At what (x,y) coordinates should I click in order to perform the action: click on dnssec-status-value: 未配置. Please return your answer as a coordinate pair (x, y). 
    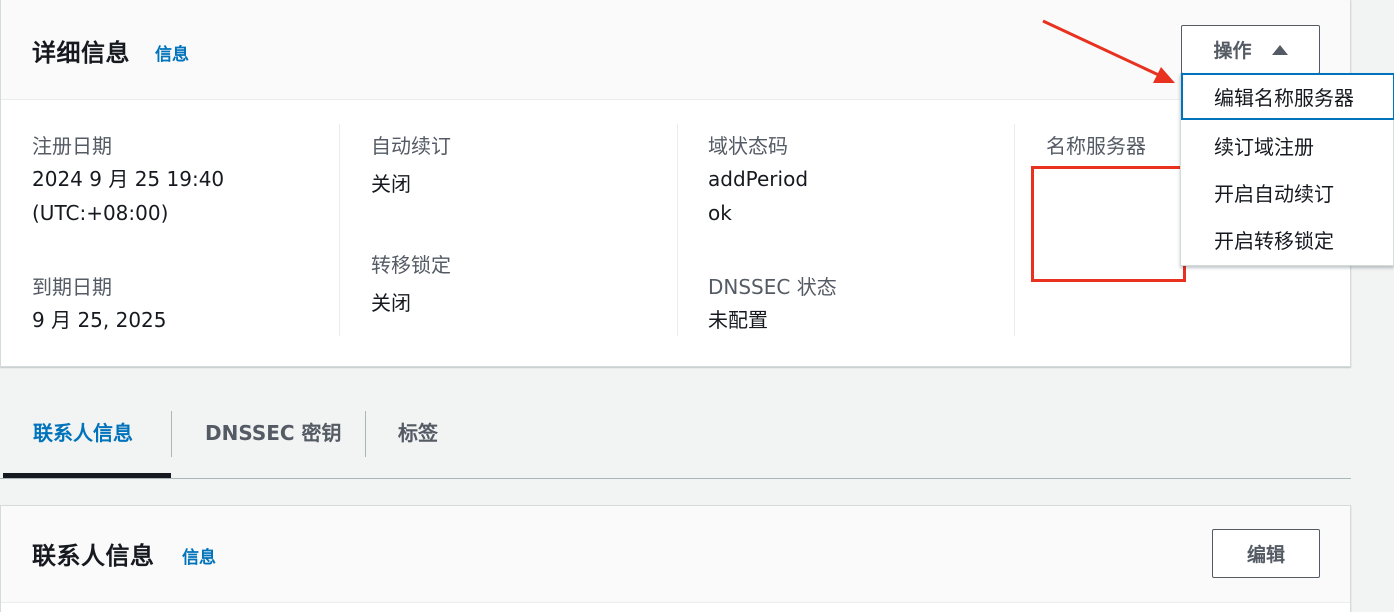
    Looking at the image, I should click on (738, 320).